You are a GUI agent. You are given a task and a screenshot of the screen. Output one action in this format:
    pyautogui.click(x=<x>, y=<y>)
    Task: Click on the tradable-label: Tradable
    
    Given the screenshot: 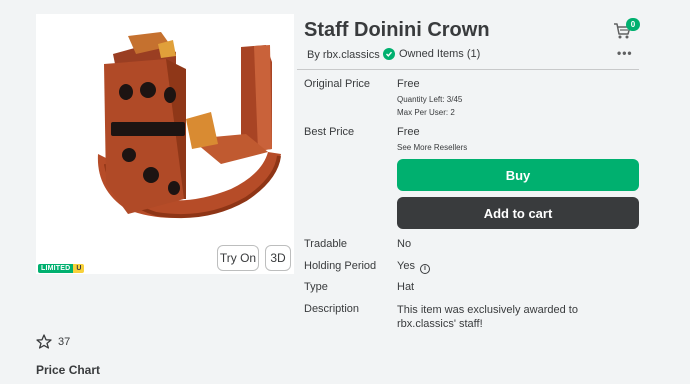 What is the action you would take?
    pyautogui.click(x=326, y=244)
    